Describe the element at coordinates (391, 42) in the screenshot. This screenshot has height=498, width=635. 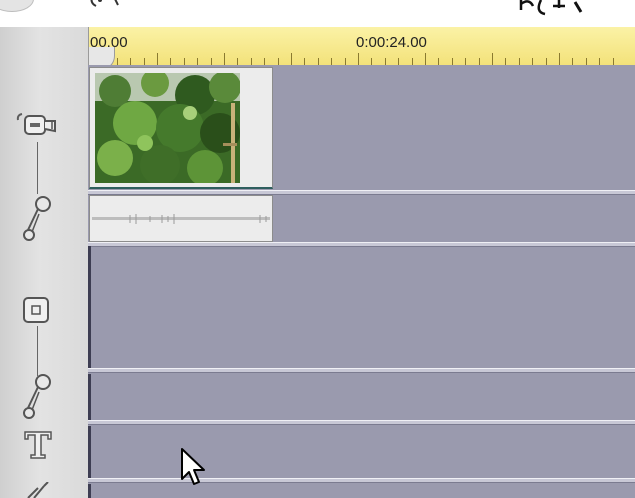
I see `ruler-mid-label: 0:00:24.00` at that location.